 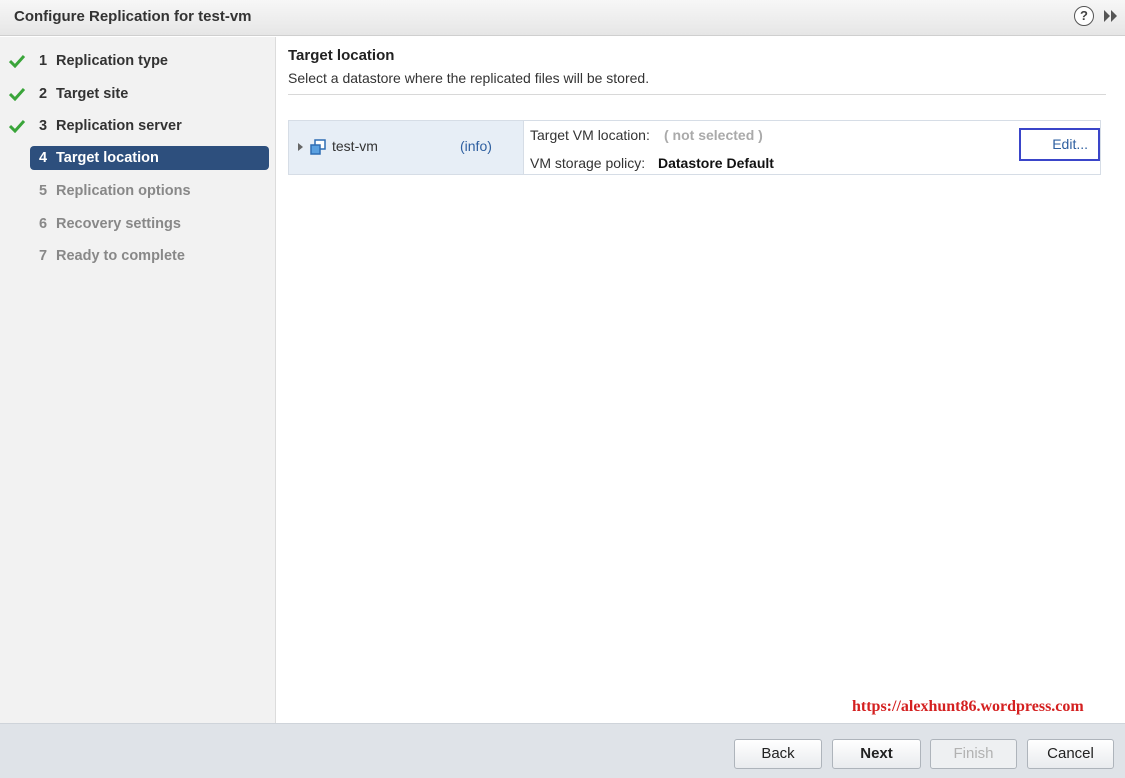 What do you see at coordinates (973, 754) in the screenshot?
I see `finish-button: Finish` at bounding box center [973, 754].